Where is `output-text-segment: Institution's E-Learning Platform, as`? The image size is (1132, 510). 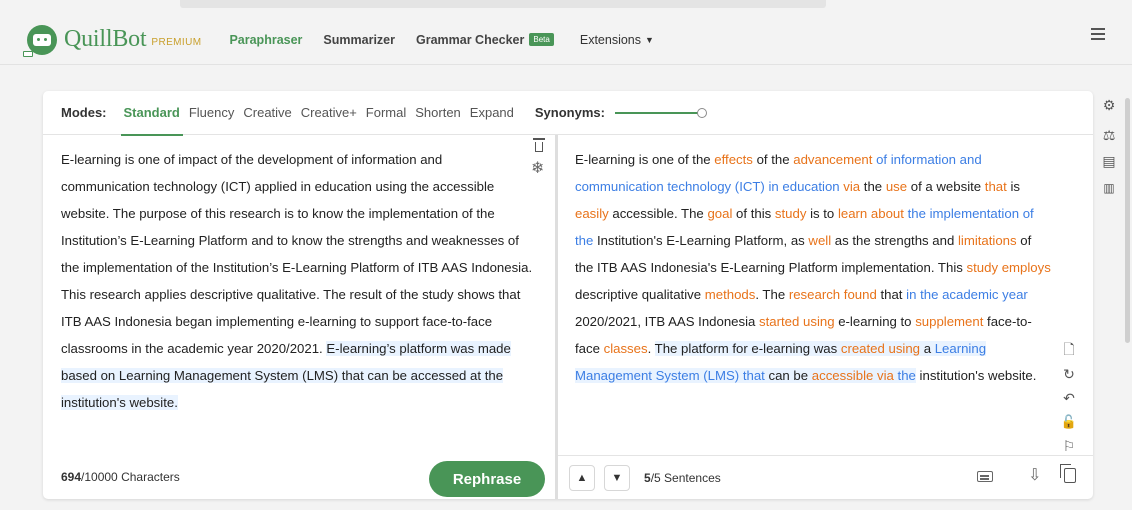 output-text-segment: Institution's E-Learning Platform, as is located at coordinates (702, 240).